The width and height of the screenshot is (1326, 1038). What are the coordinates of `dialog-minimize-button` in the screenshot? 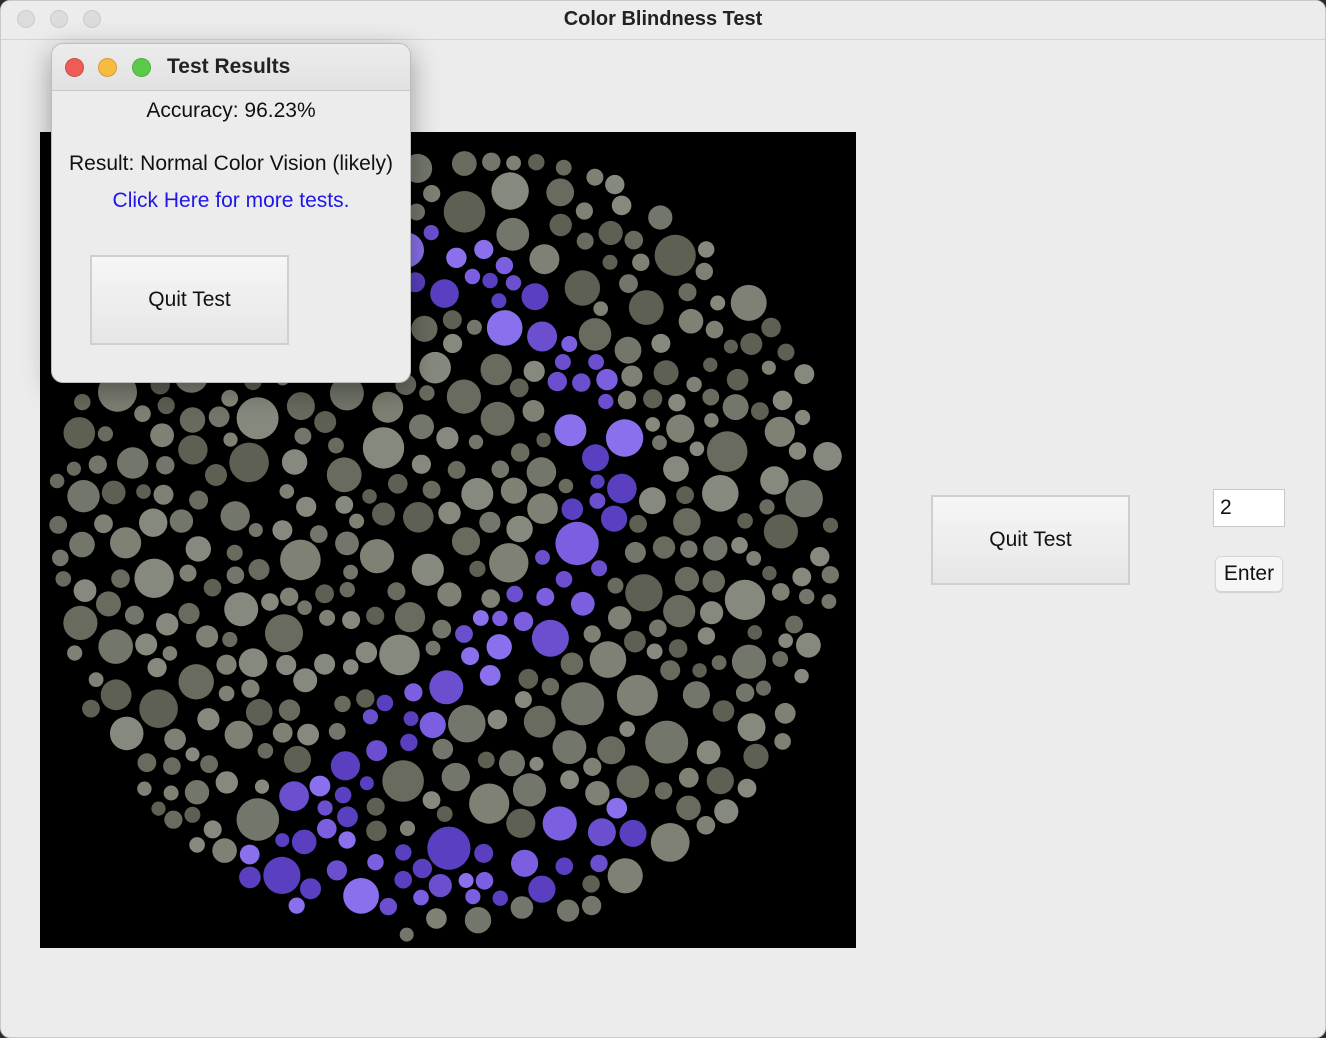 It's located at (107, 67).